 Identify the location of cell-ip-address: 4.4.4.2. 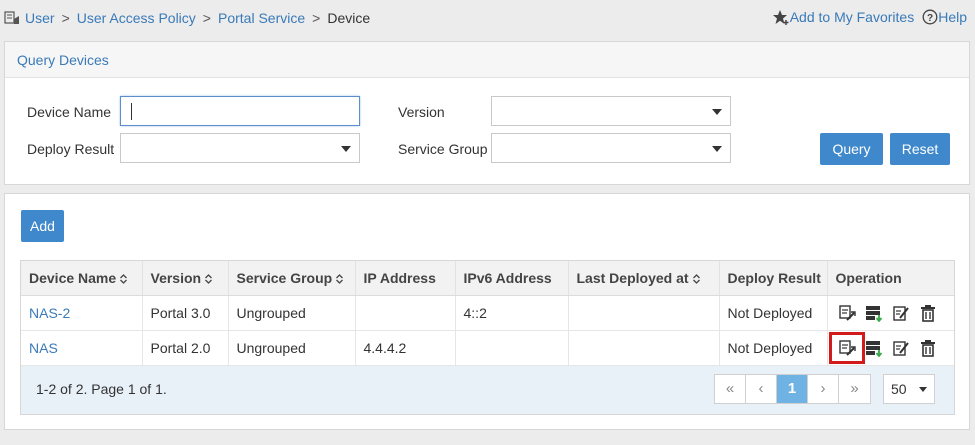
(405, 348).